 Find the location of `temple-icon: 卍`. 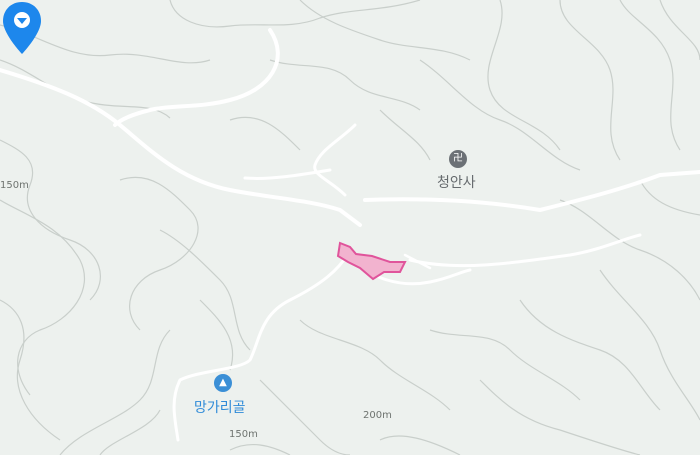

temple-icon: 卍 is located at coordinates (458, 159).